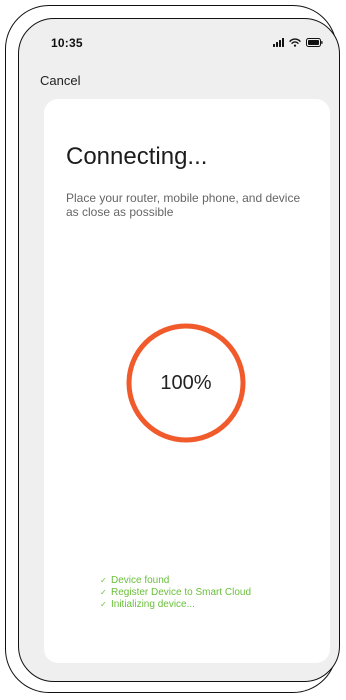 The height and width of the screenshot is (700, 346). Describe the element at coordinates (179, 41) in the screenshot. I see `status-bar: 10:35` at that location.